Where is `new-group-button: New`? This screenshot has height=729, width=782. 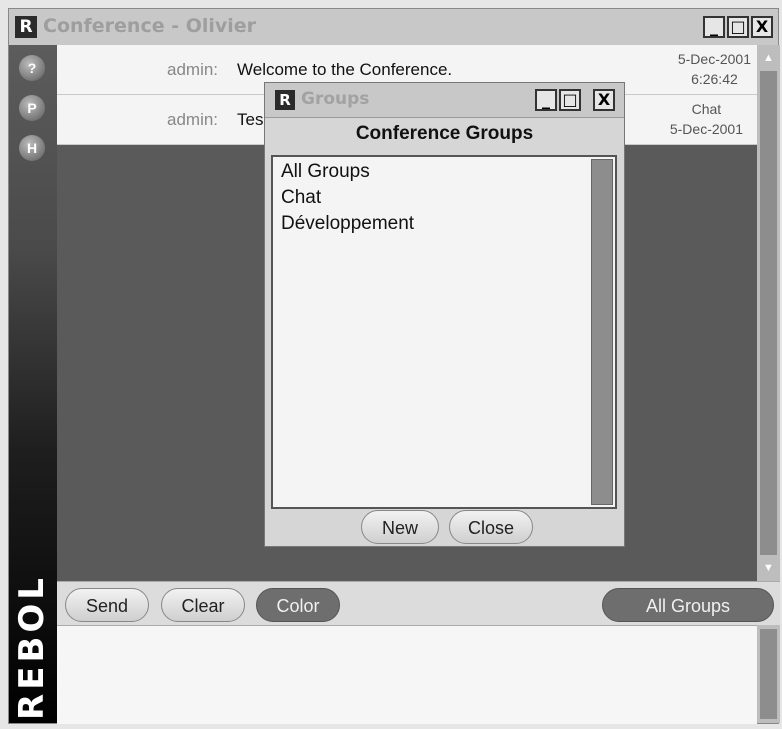 new-group-button: New is located at coordinates (400, 527).